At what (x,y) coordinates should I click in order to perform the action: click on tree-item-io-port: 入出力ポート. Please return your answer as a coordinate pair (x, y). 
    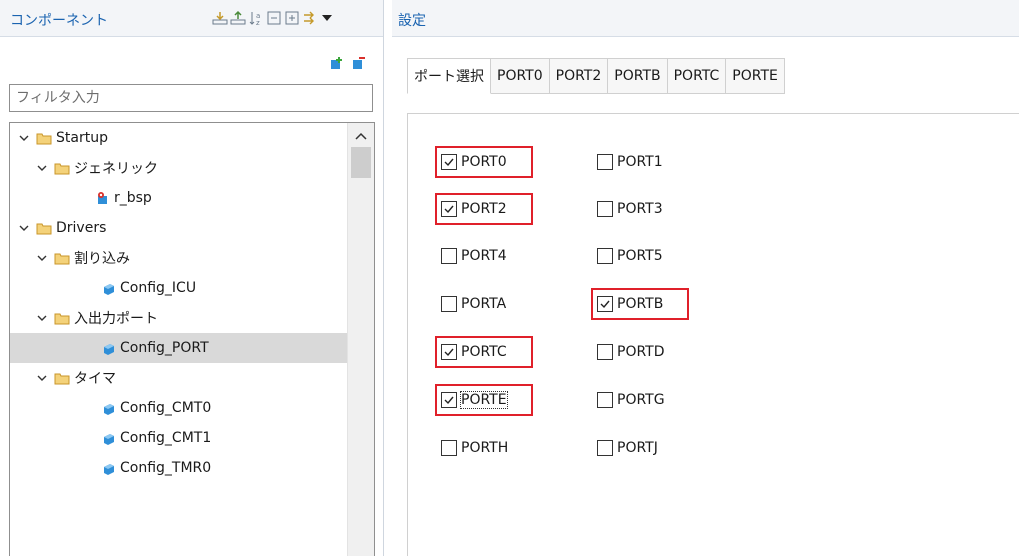
    Looking at the image, I should click on (97, 318).